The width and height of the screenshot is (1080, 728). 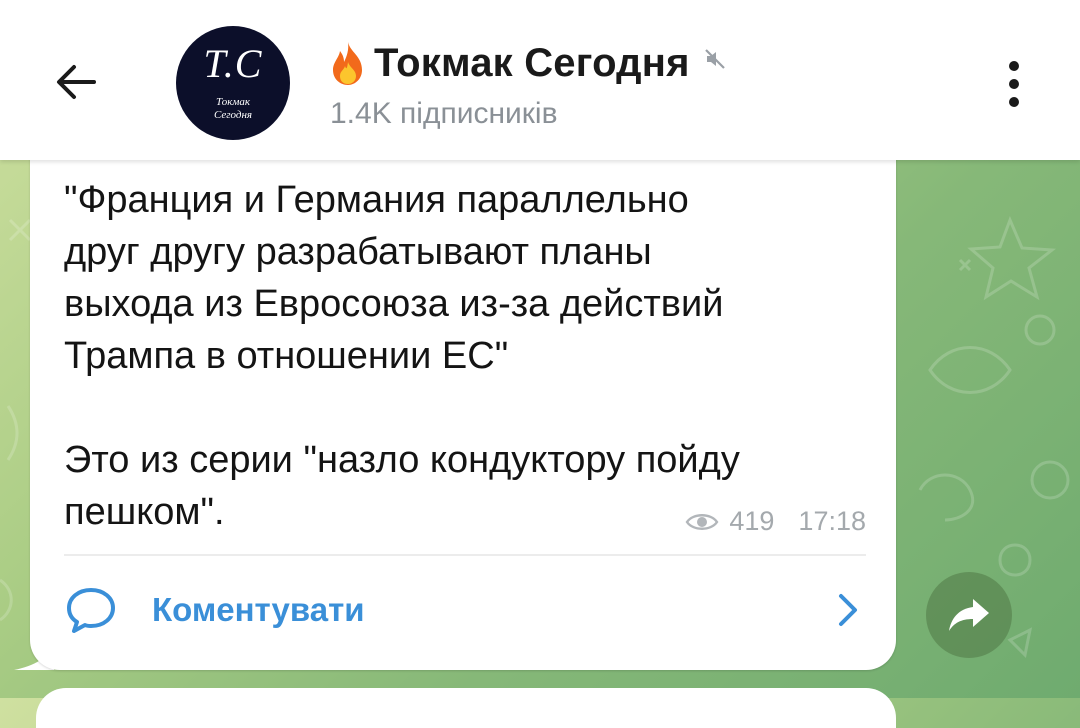 I want to click on share-forward-icon, so click(x=969, y=615).